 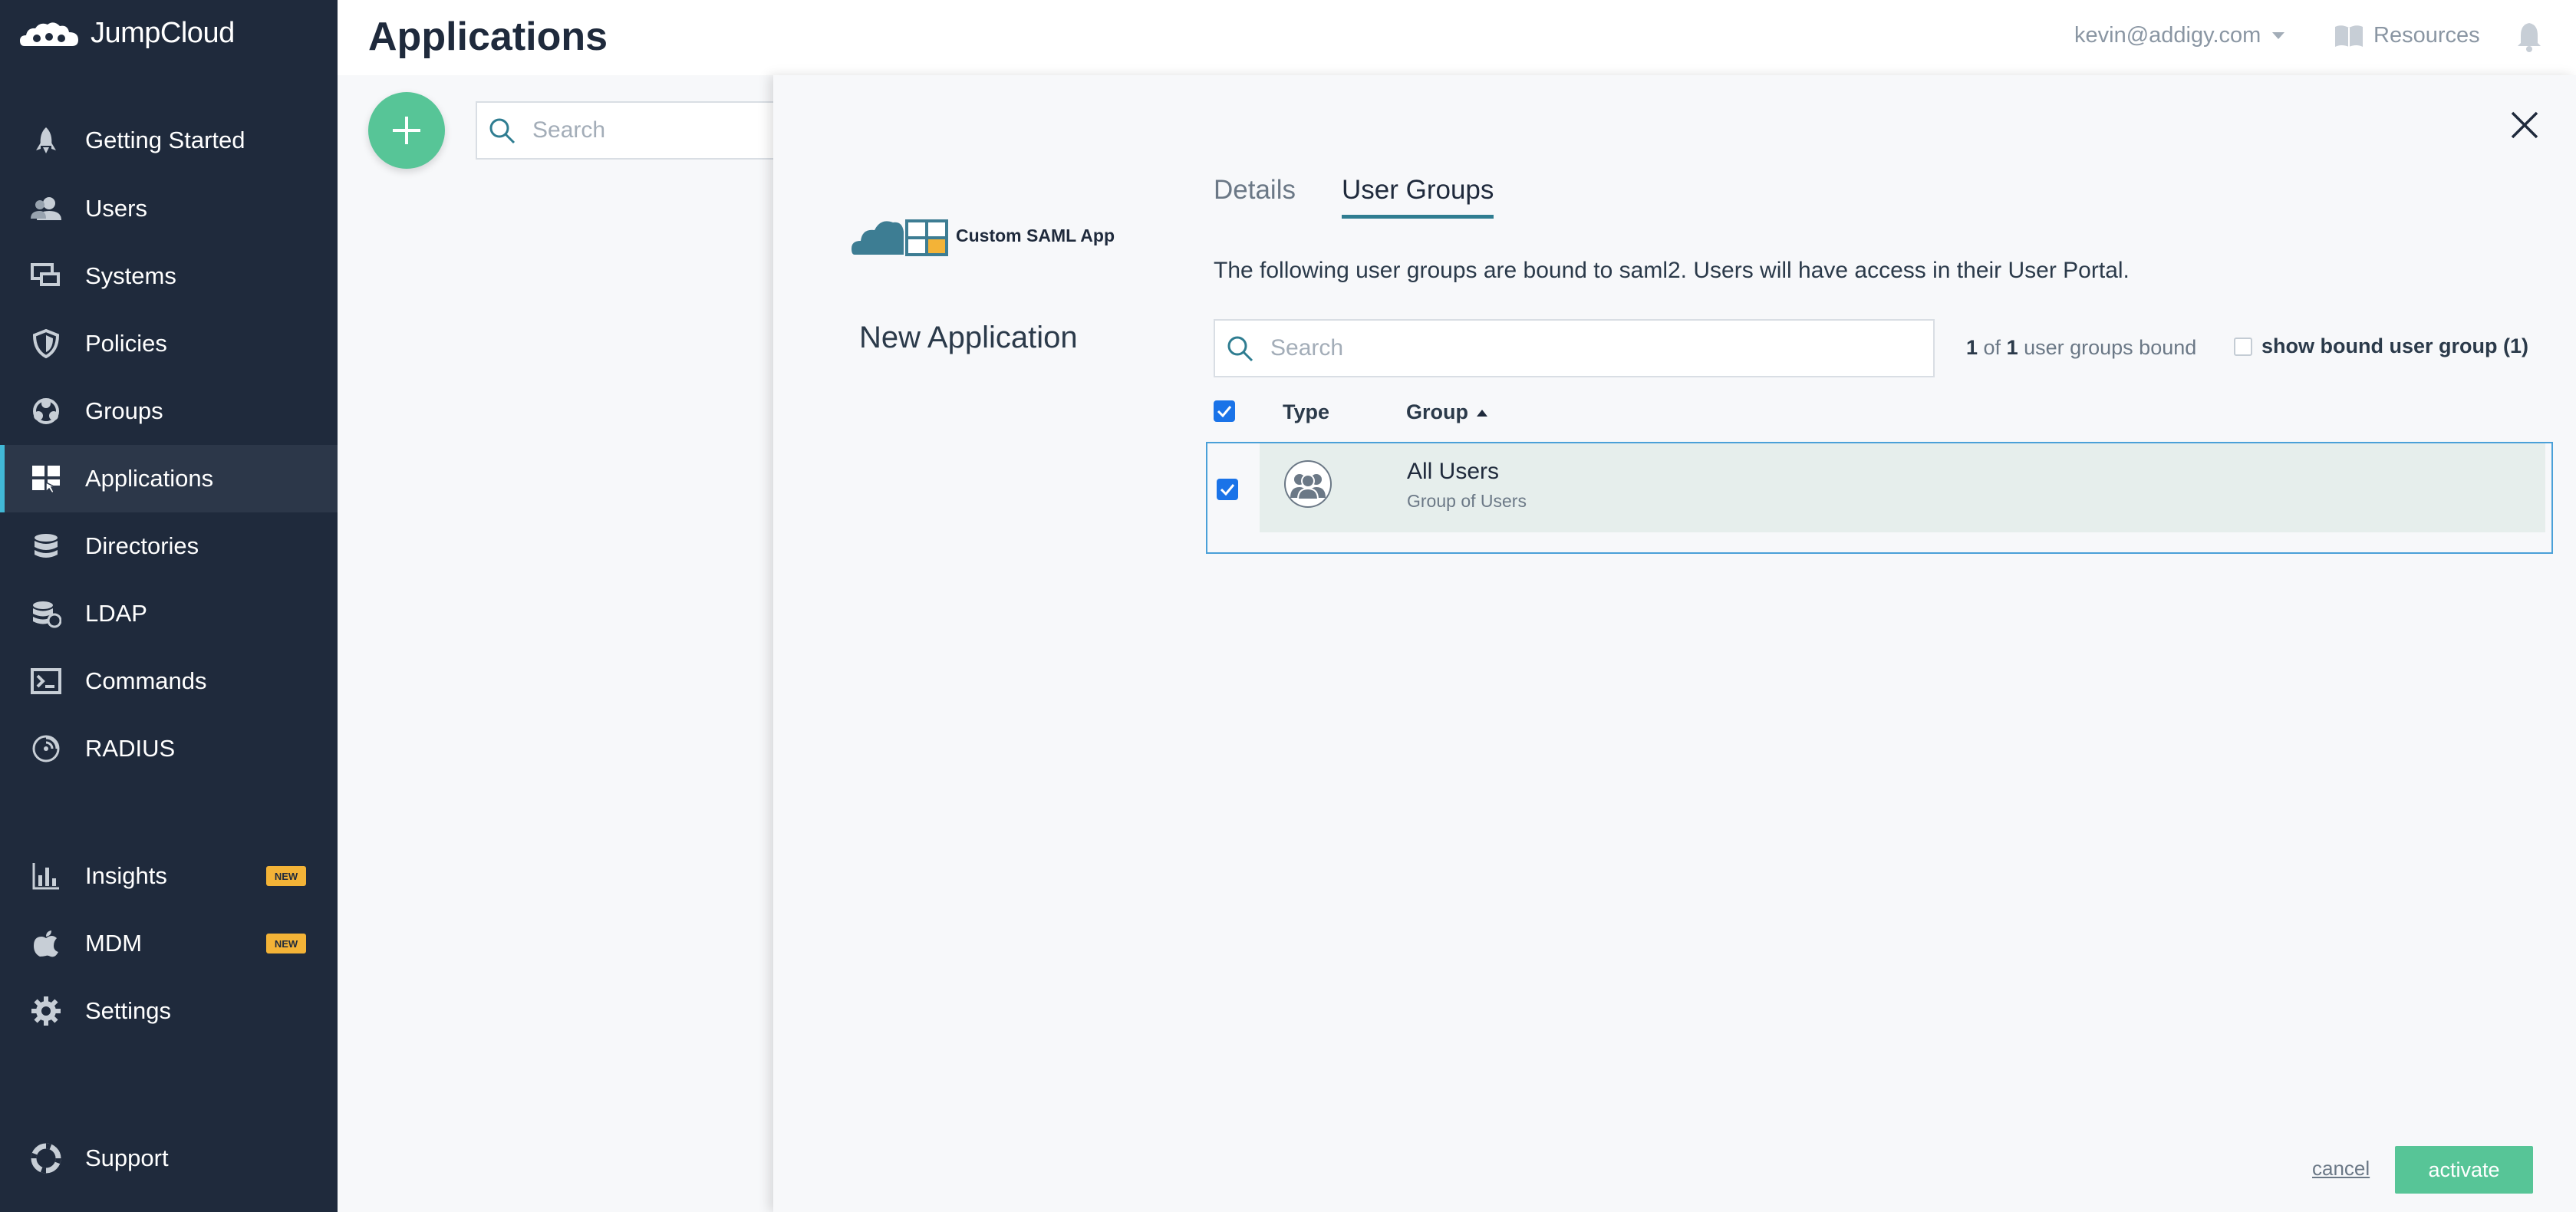 I want to click on sort-ascending-icon, so click(x=1482, y=413).